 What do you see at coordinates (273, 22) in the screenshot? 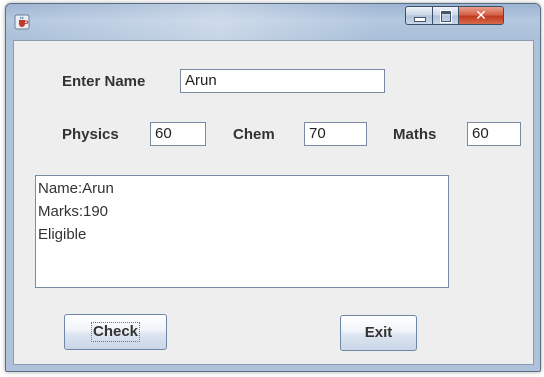
I see `title-bar: ✕` at bounding box center [273, 22].